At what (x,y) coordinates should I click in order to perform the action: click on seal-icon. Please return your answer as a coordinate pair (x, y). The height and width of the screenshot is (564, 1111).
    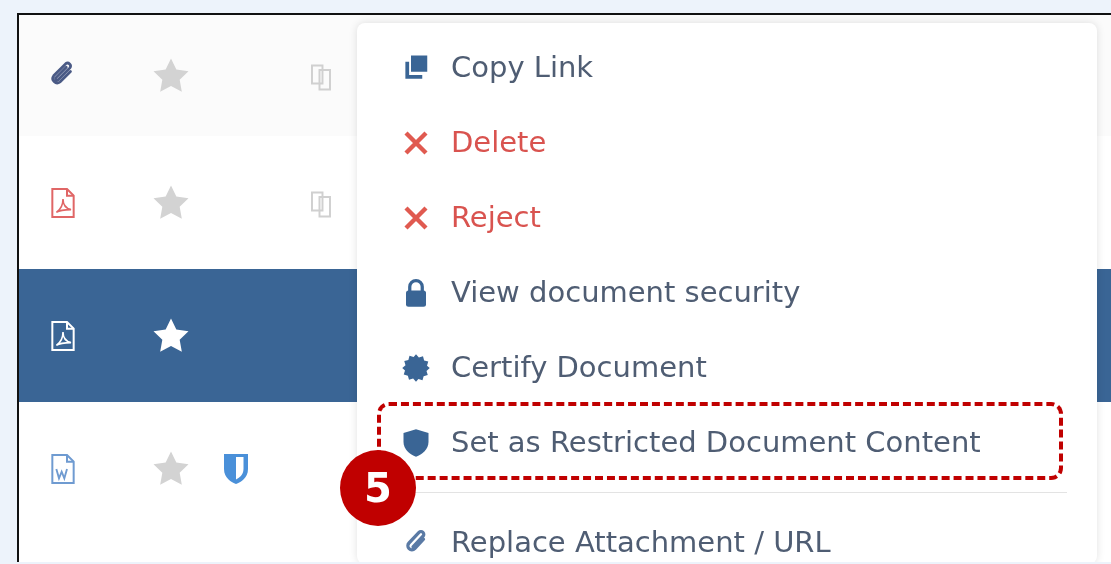
    Looking at the image, I should click on (416, 367).